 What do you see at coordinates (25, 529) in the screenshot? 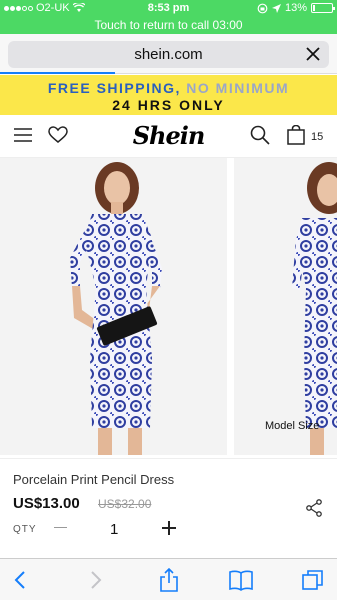
I see `qty-label: QTY` at bounding box center [25, 529].